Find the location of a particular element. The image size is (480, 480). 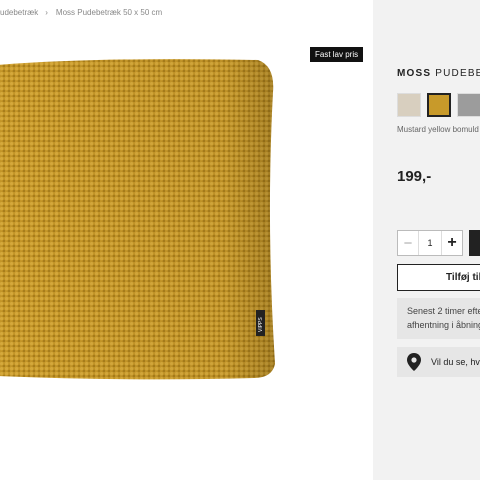

breadcrumb: udebetræk › Moss Pudebetræk 50 x 50 cm is located at coordinates (81, 12).